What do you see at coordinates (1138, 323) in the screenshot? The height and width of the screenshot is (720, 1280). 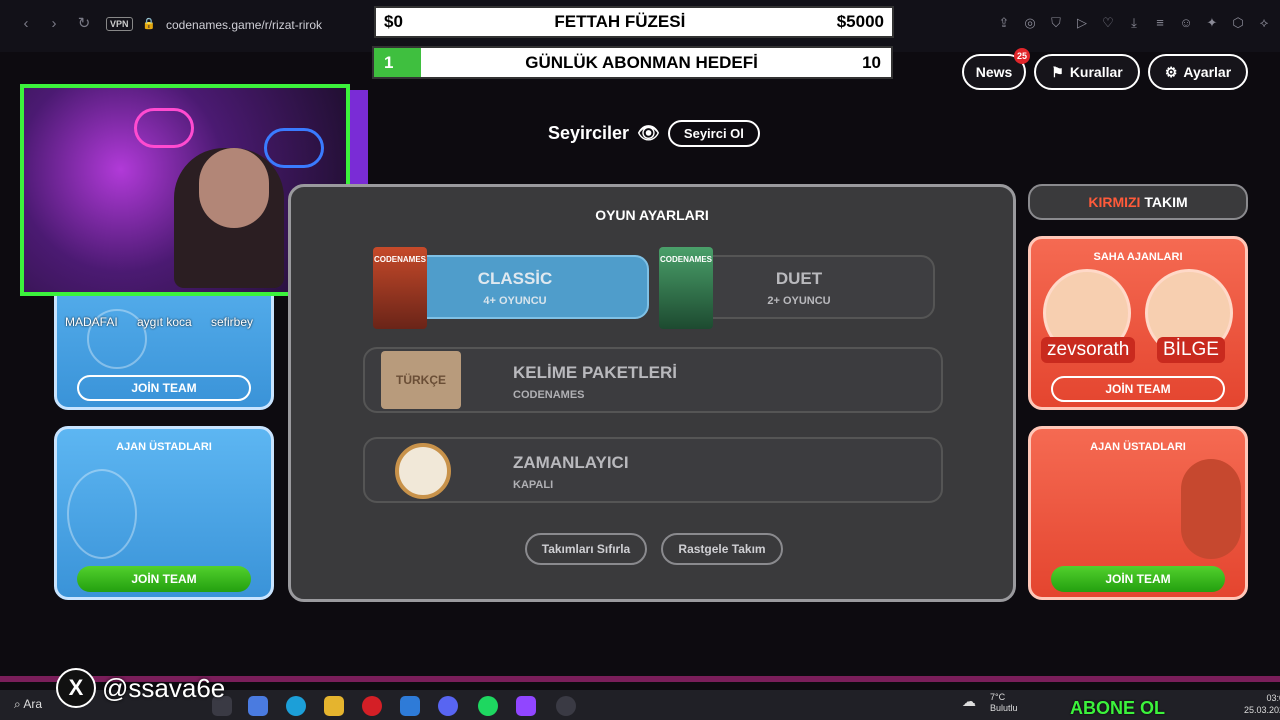 I see `red-operatives-card: SAHA AJANLARI zevsorath BİLGE JOİN TEAM` at bounding box center [1138, 323].